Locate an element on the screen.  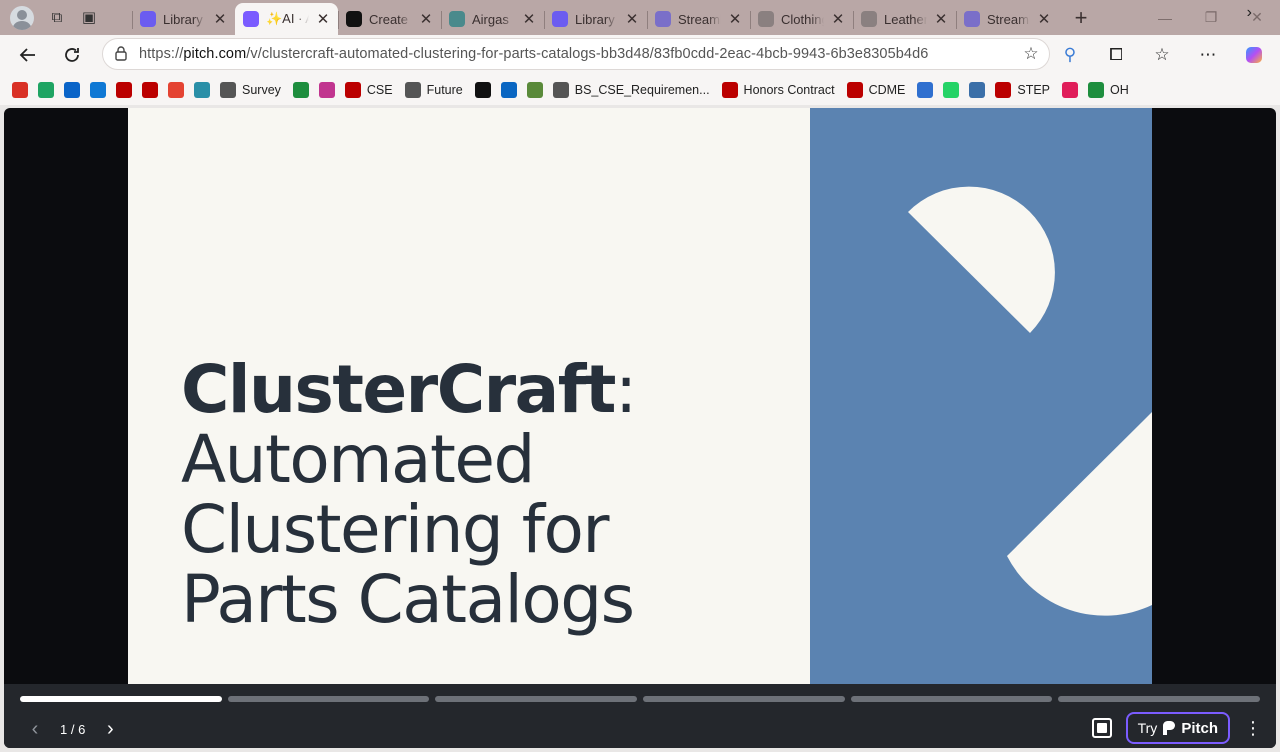
copilot-icon is located at coordinates (1254, 55).